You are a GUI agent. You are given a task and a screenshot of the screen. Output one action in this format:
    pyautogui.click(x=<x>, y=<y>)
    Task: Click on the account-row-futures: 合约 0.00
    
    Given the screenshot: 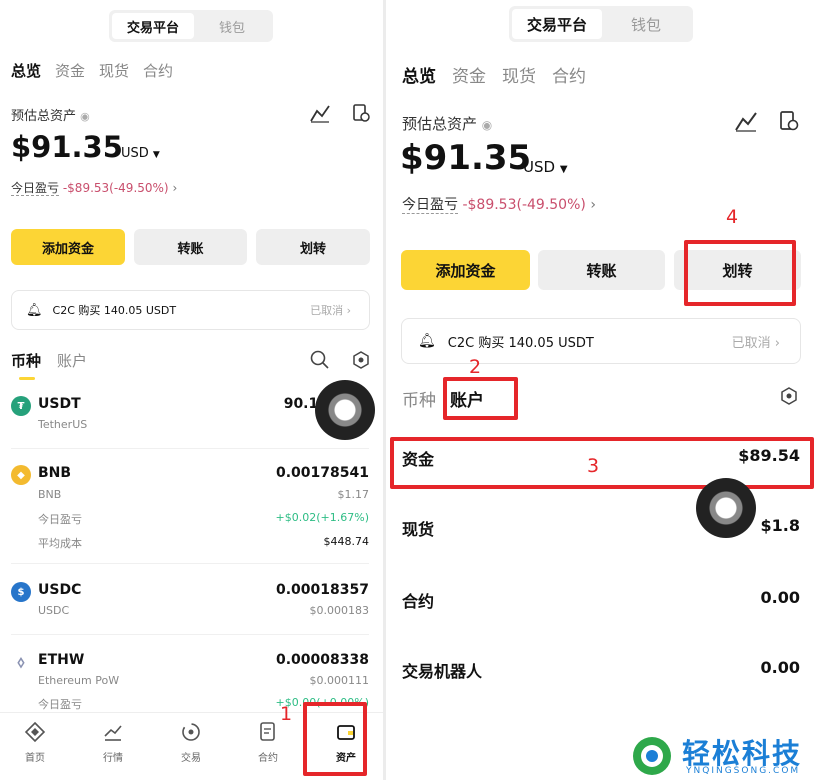 What is the action you would take?
    pyautogui.click(x=601, y=600)
    